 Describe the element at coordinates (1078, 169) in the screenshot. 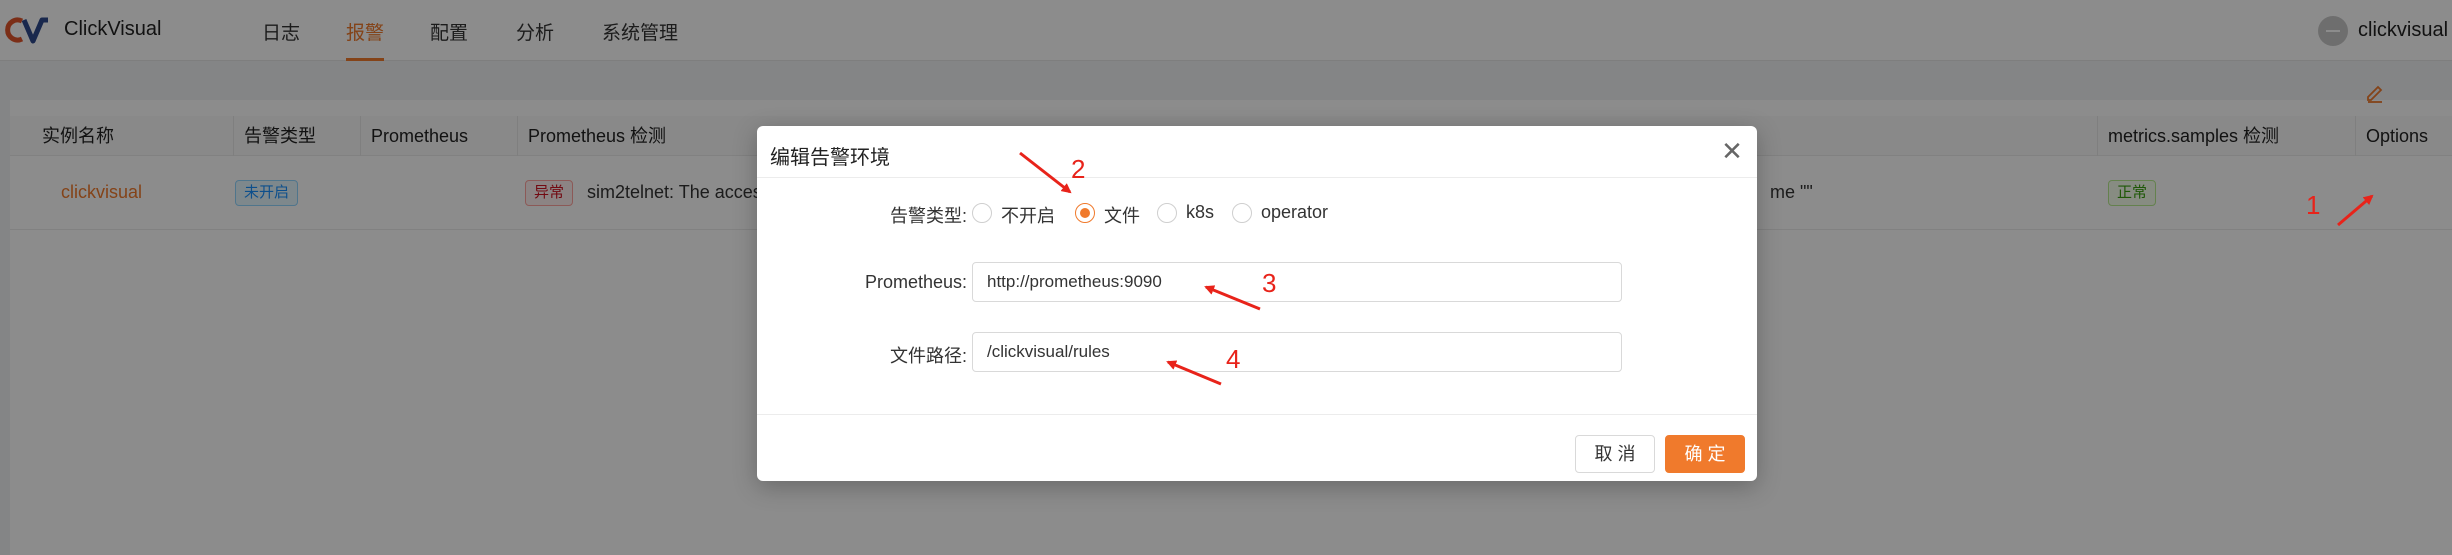

I see `annotation-2: 2` at that location.